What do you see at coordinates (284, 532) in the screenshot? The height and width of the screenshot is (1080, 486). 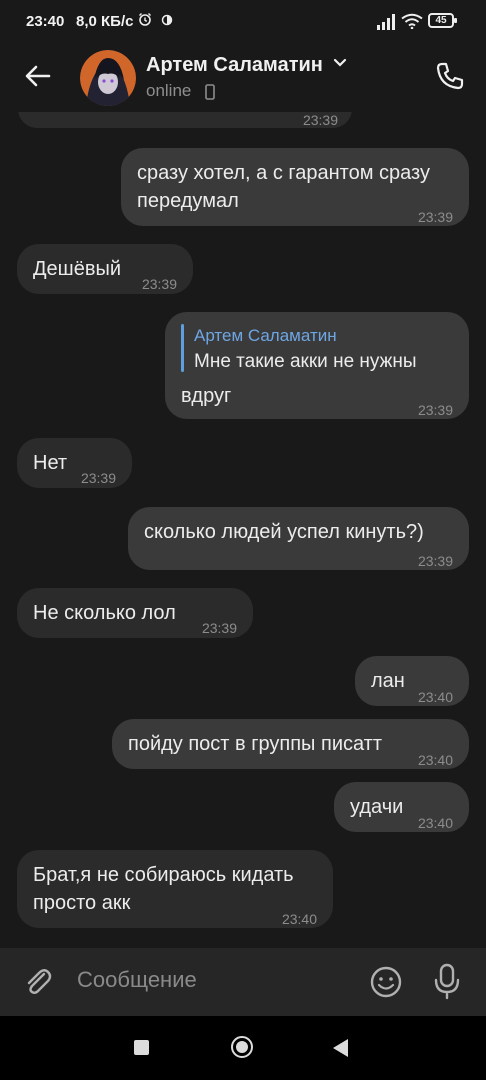 I see `message-text: сколько людей успел кинуть?)` at bounding box center [284, 532].